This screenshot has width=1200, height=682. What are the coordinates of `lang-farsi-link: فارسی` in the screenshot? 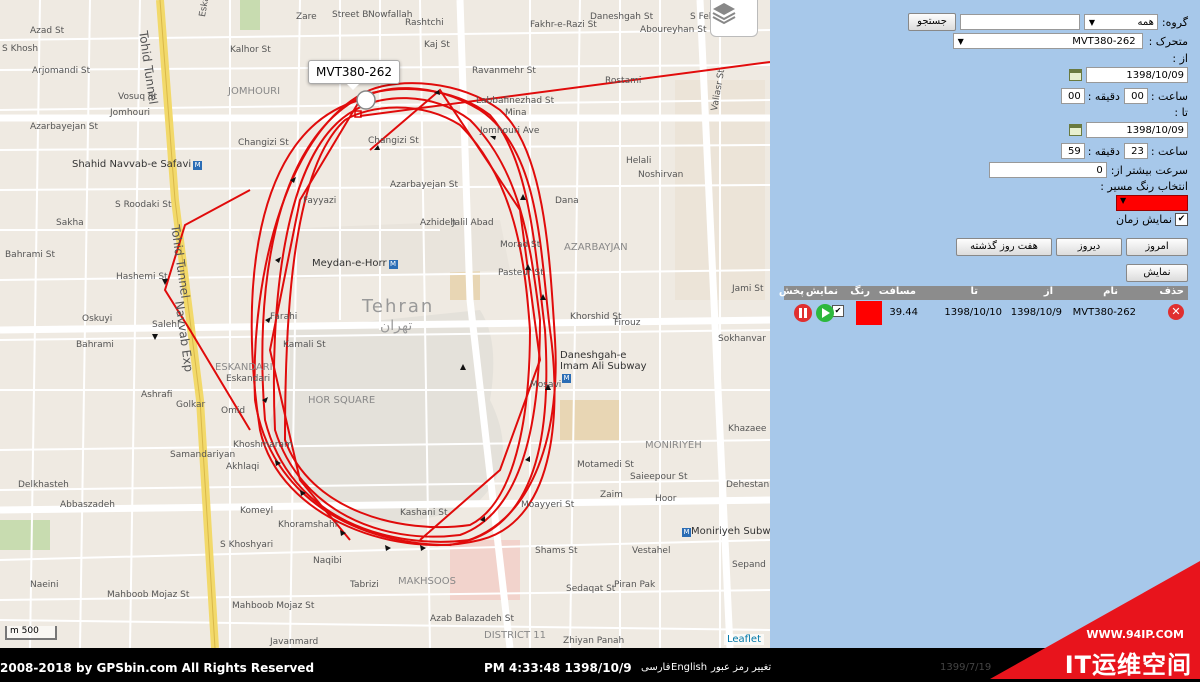 It's located at (655, 667).